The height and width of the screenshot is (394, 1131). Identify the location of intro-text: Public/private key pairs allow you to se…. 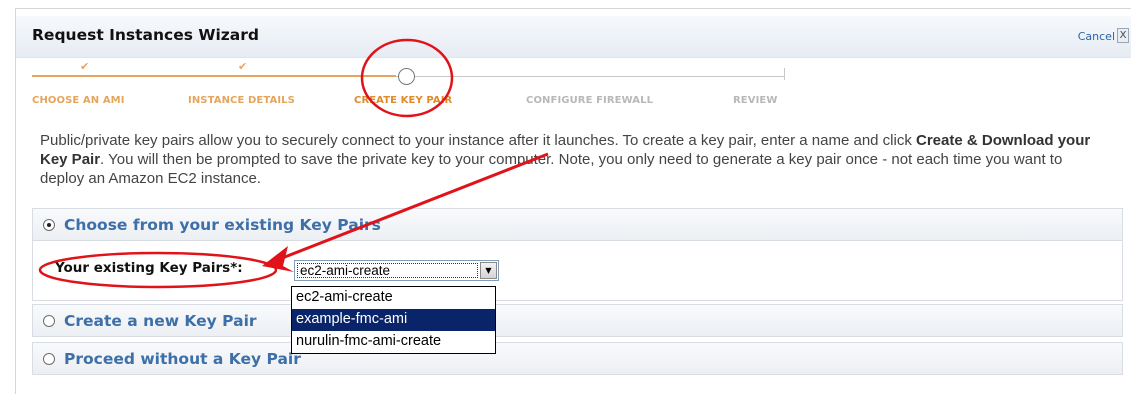
(575, 159).